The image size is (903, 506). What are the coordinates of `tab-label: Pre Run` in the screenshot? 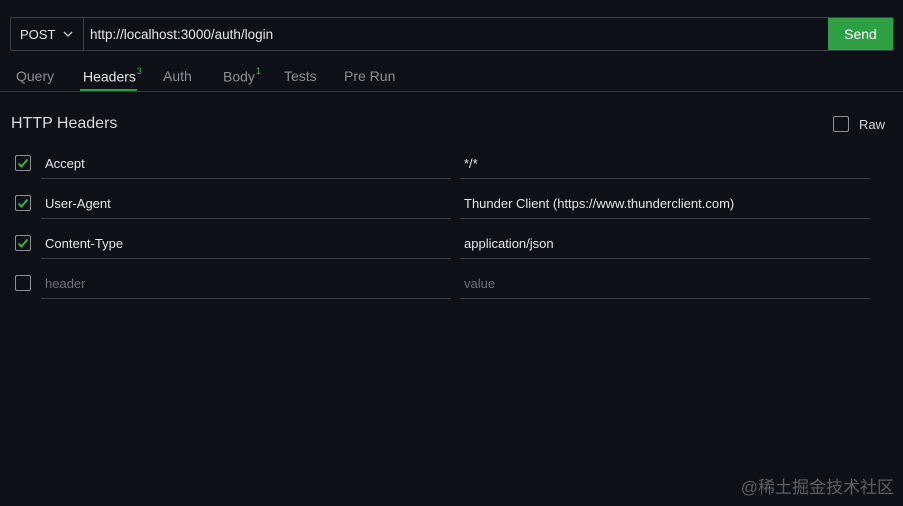 It's located at (370, 76).